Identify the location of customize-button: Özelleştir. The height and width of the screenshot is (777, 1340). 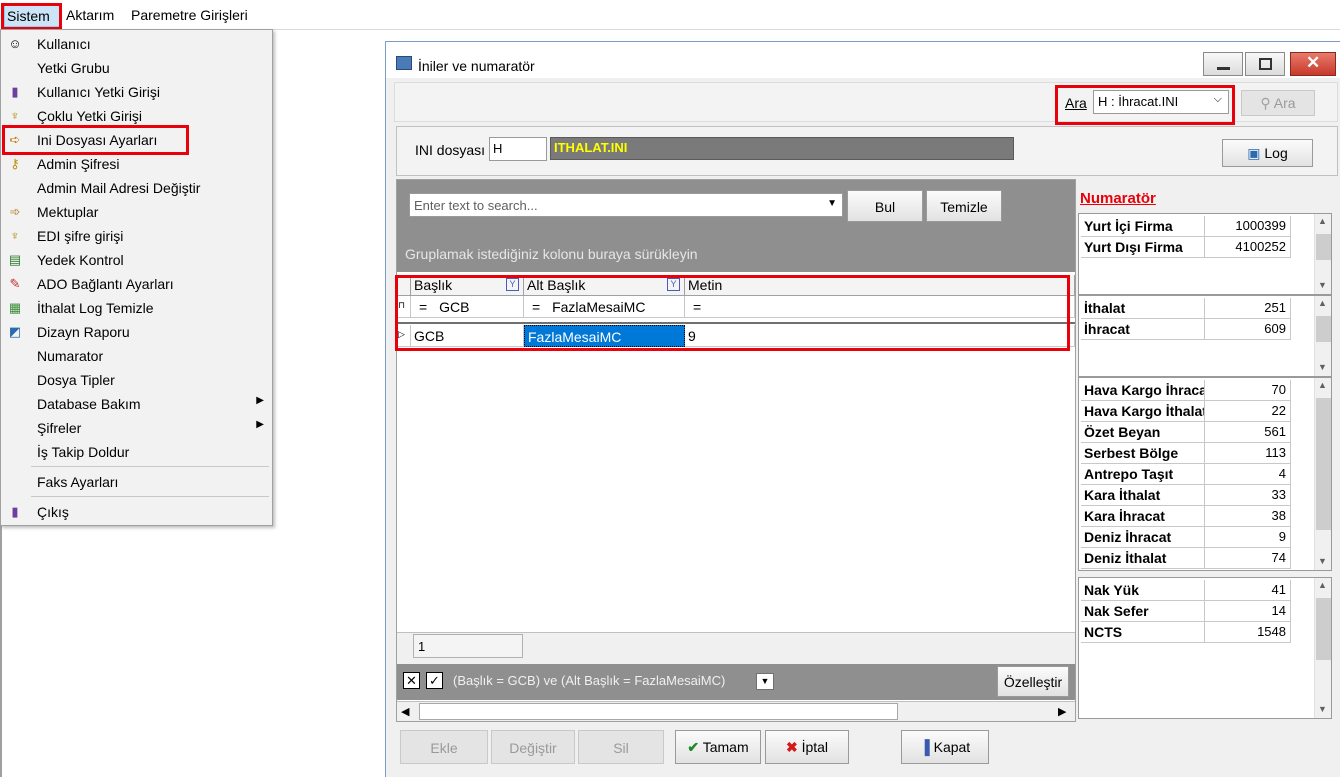
(1033, 681).